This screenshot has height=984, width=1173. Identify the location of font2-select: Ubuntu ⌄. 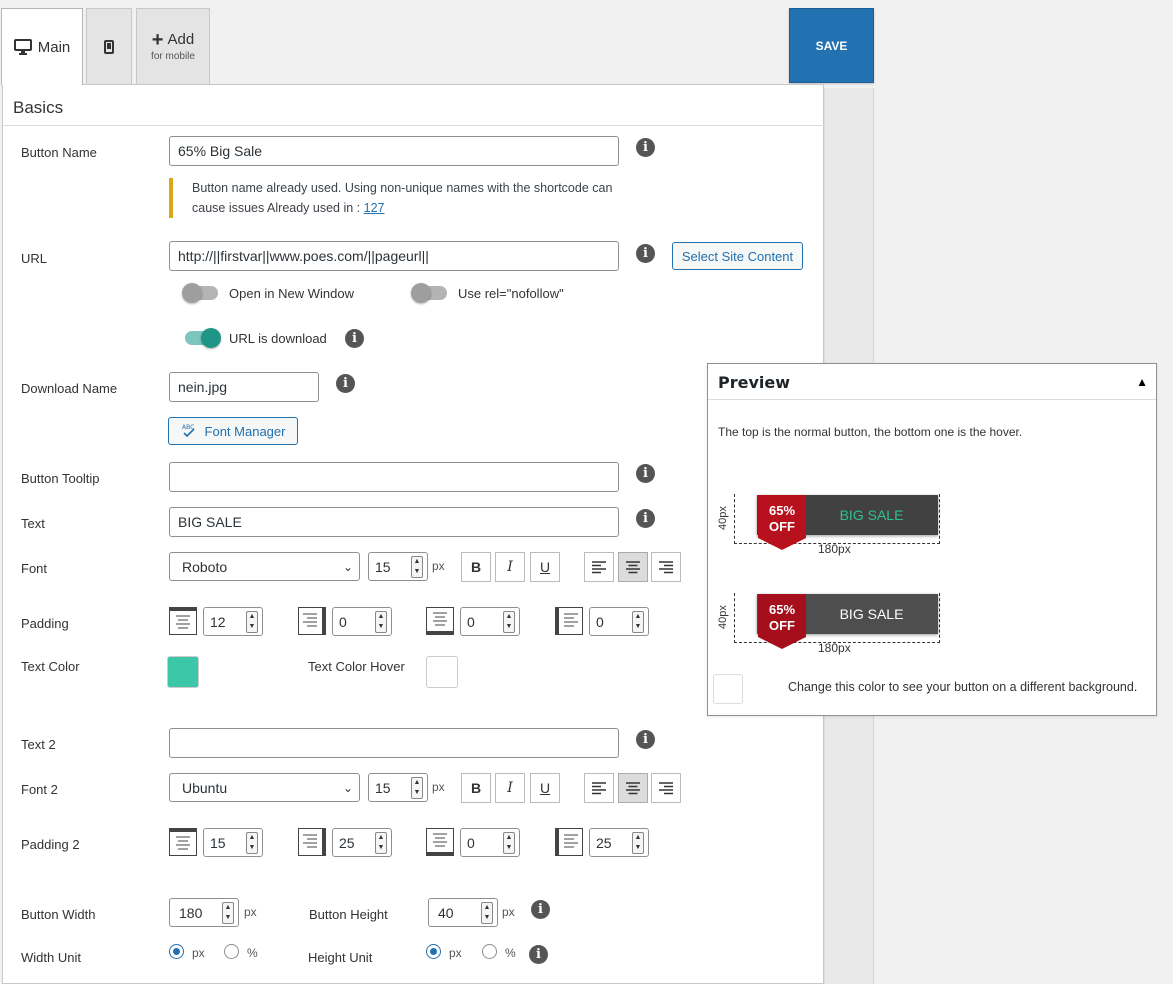
(264, 787).